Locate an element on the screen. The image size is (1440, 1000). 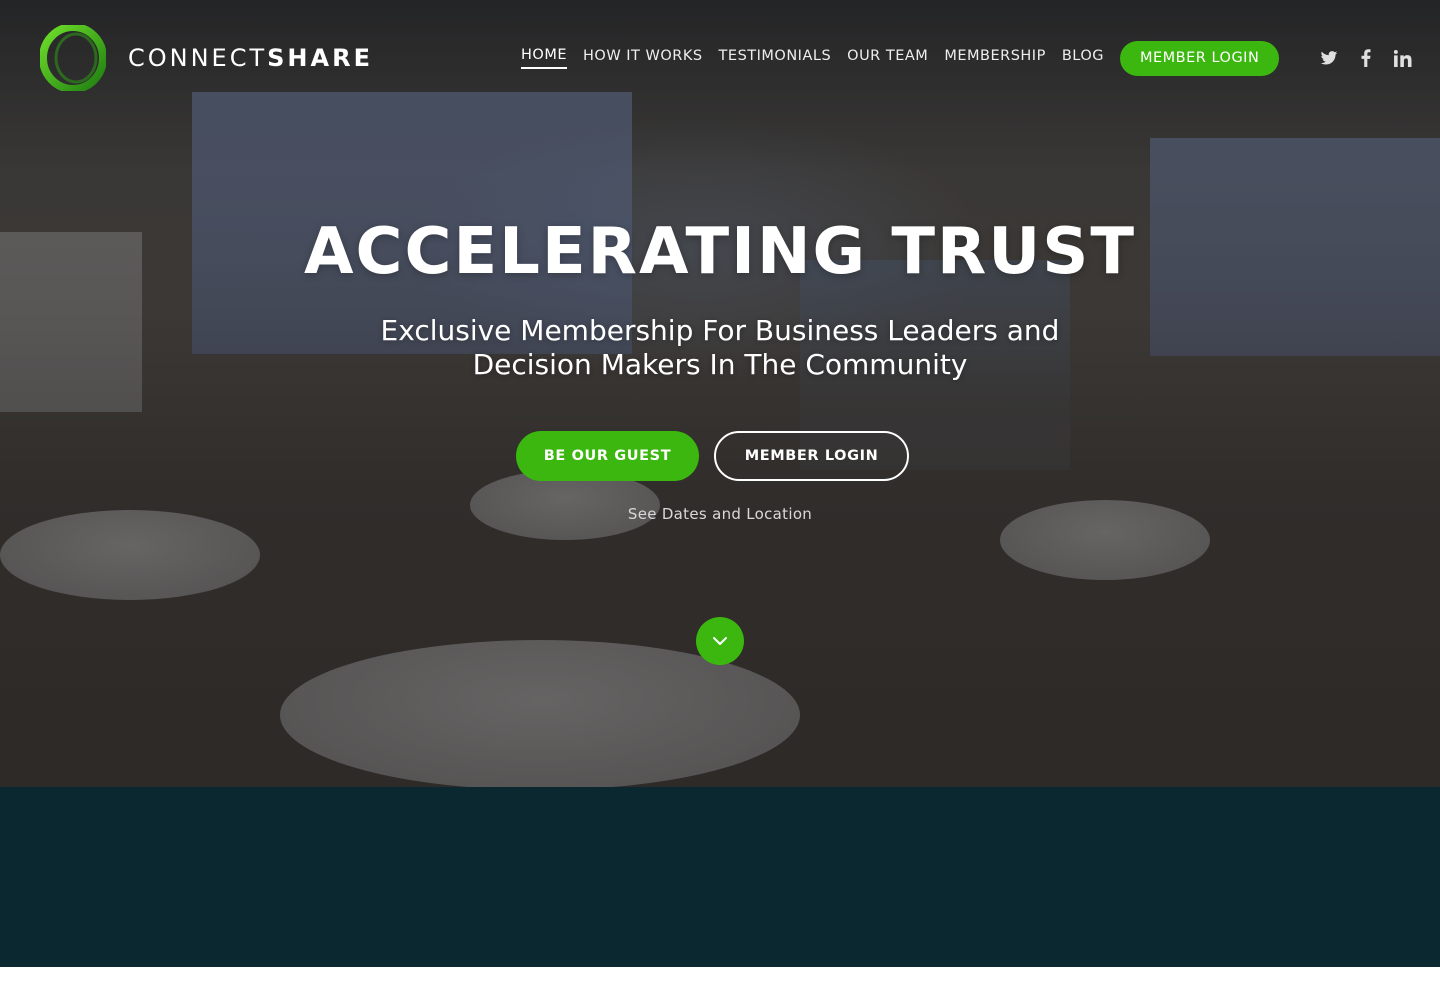
social-links is located at coordinates (1371, 58).